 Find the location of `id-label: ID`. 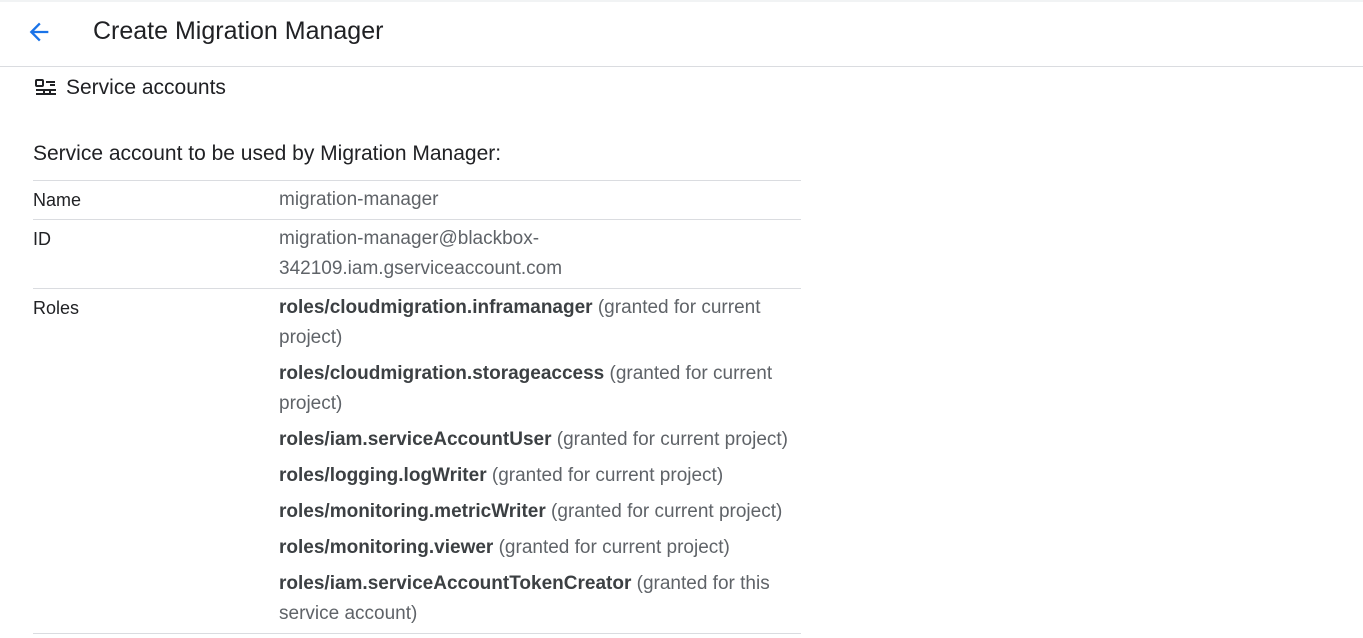

id-label: ID is located at coordinates (42, 239).